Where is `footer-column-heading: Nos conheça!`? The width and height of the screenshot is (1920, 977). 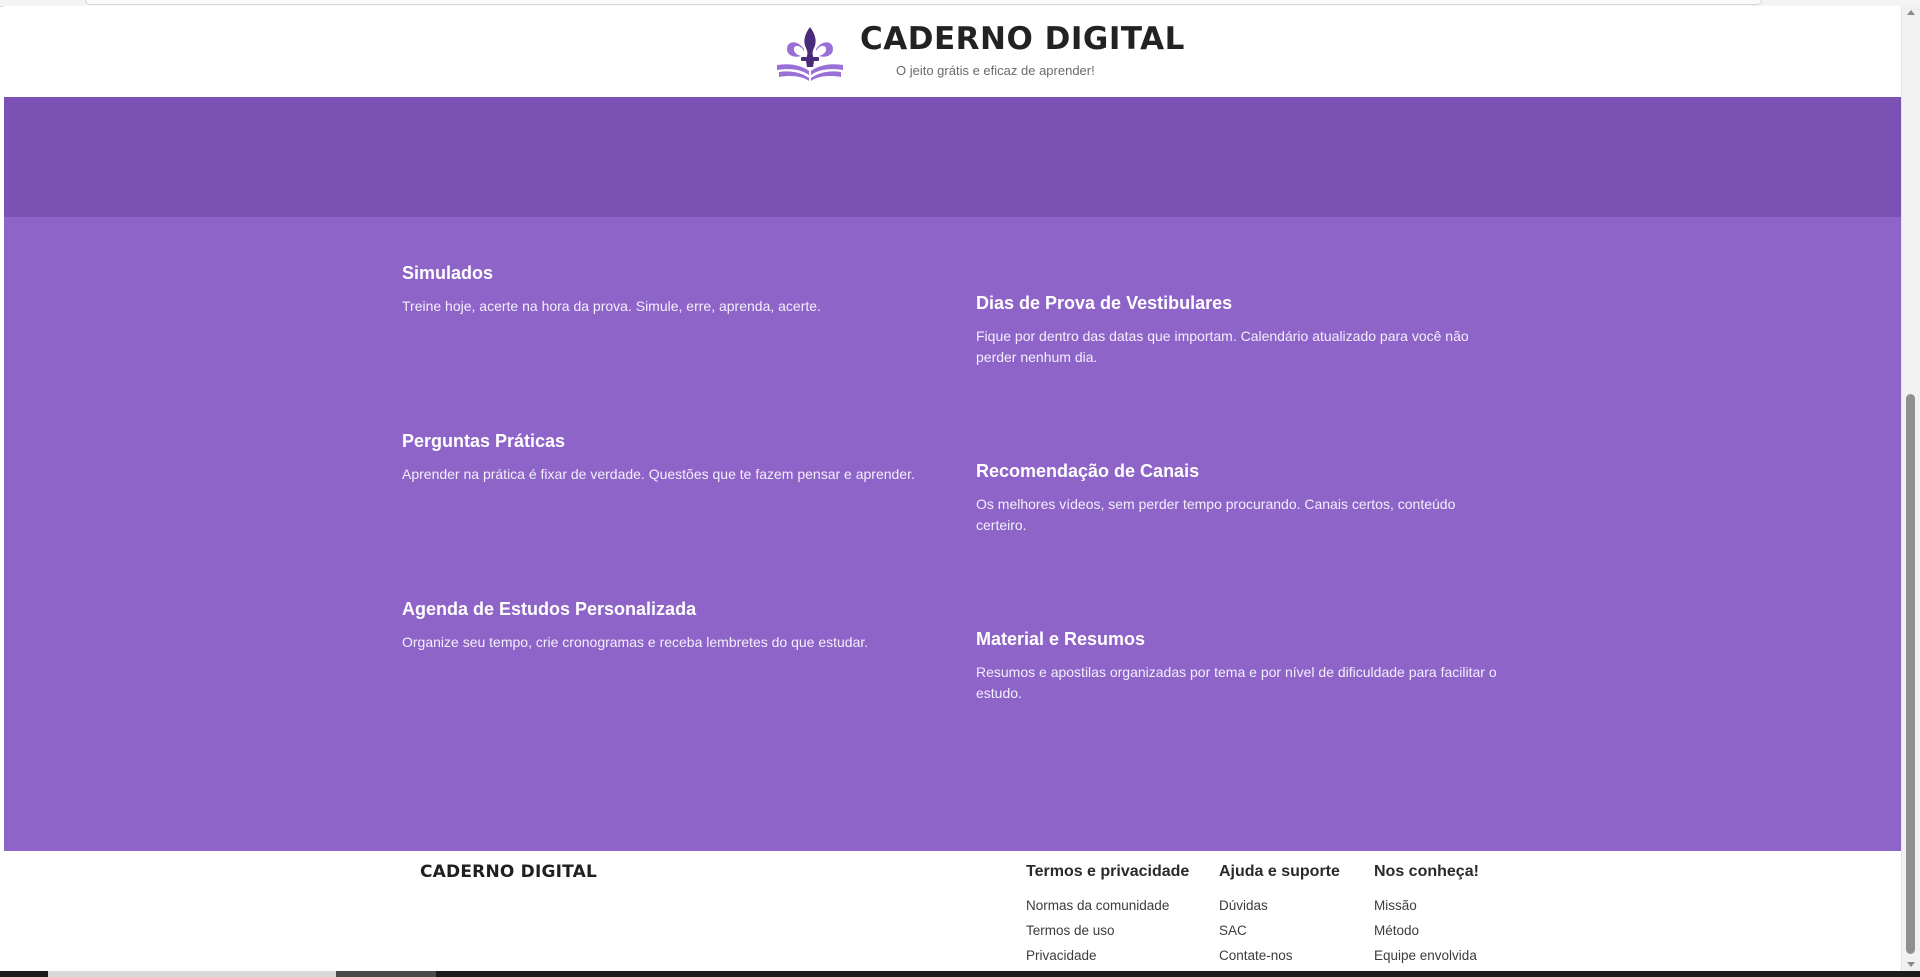
footer-column-heading: Nos conheça! is located at coordinates (1426, 871).